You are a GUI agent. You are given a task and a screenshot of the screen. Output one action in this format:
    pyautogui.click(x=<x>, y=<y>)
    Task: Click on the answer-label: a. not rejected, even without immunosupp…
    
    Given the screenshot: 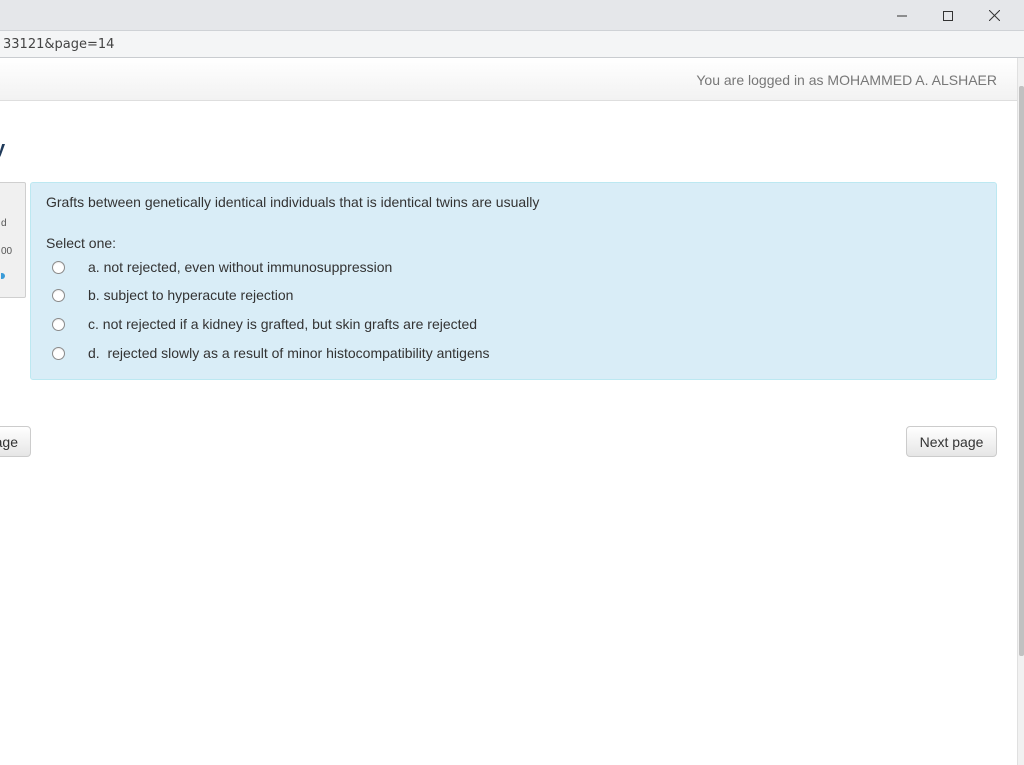 What is the action you would take?
    pyautogui.click(x=240, y=267)
    